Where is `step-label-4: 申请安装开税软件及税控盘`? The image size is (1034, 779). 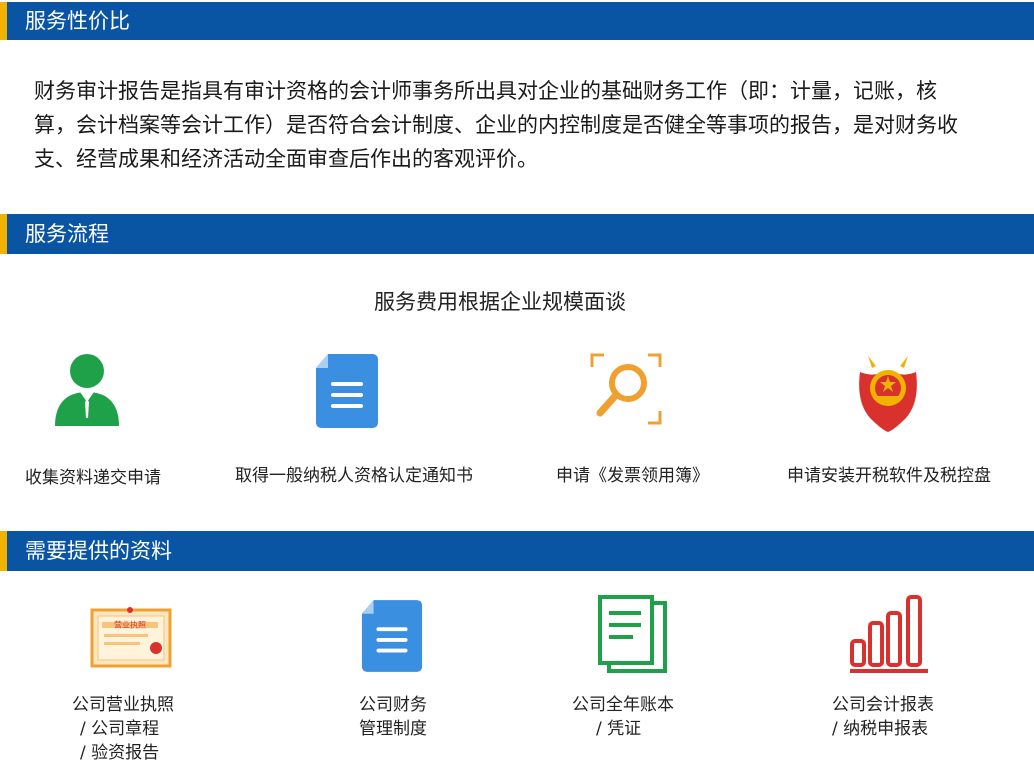 step-label-4: 申请安装开税软件及税控盘 is located at coordinates (889, 476).